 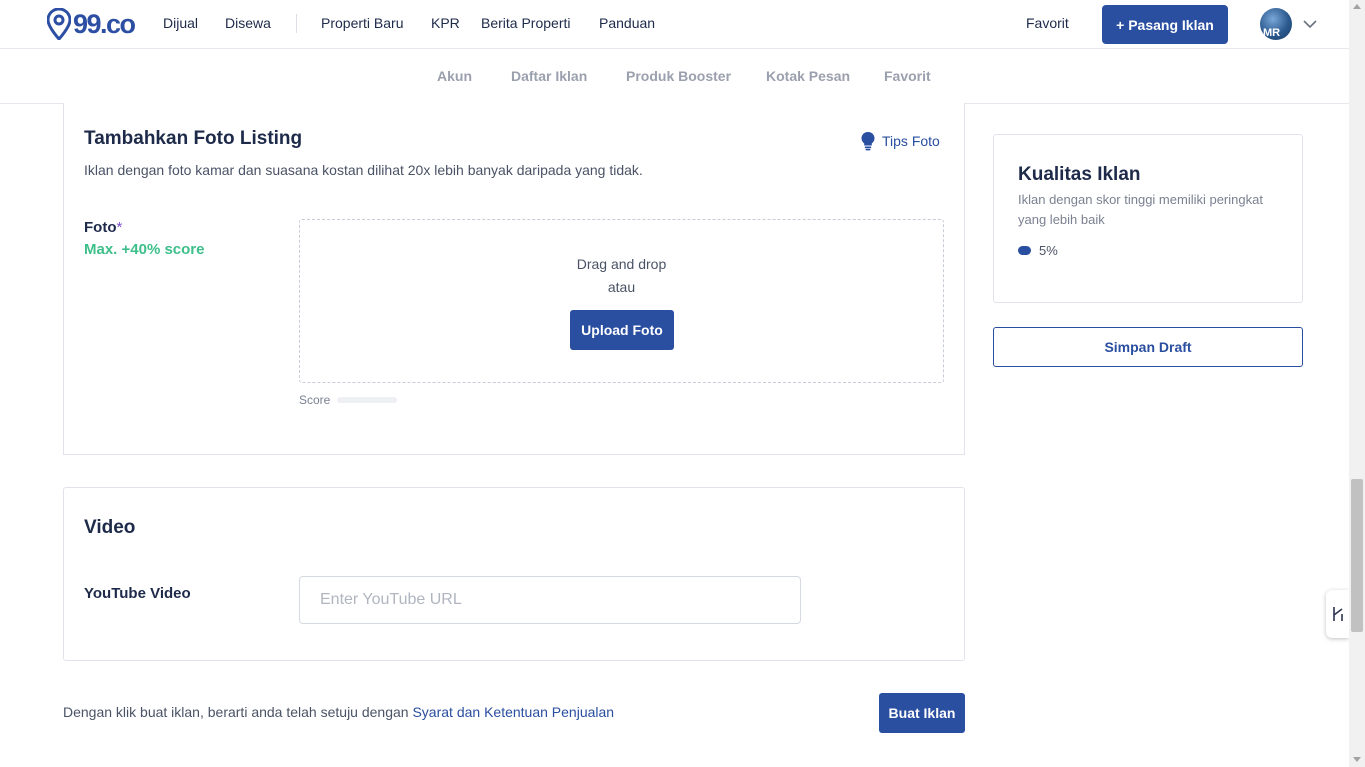 What do you see at coordinates (1047, 23) in the screenshot?
I see `nav-favorit: Favorit` at bounding box center [1047, 23].